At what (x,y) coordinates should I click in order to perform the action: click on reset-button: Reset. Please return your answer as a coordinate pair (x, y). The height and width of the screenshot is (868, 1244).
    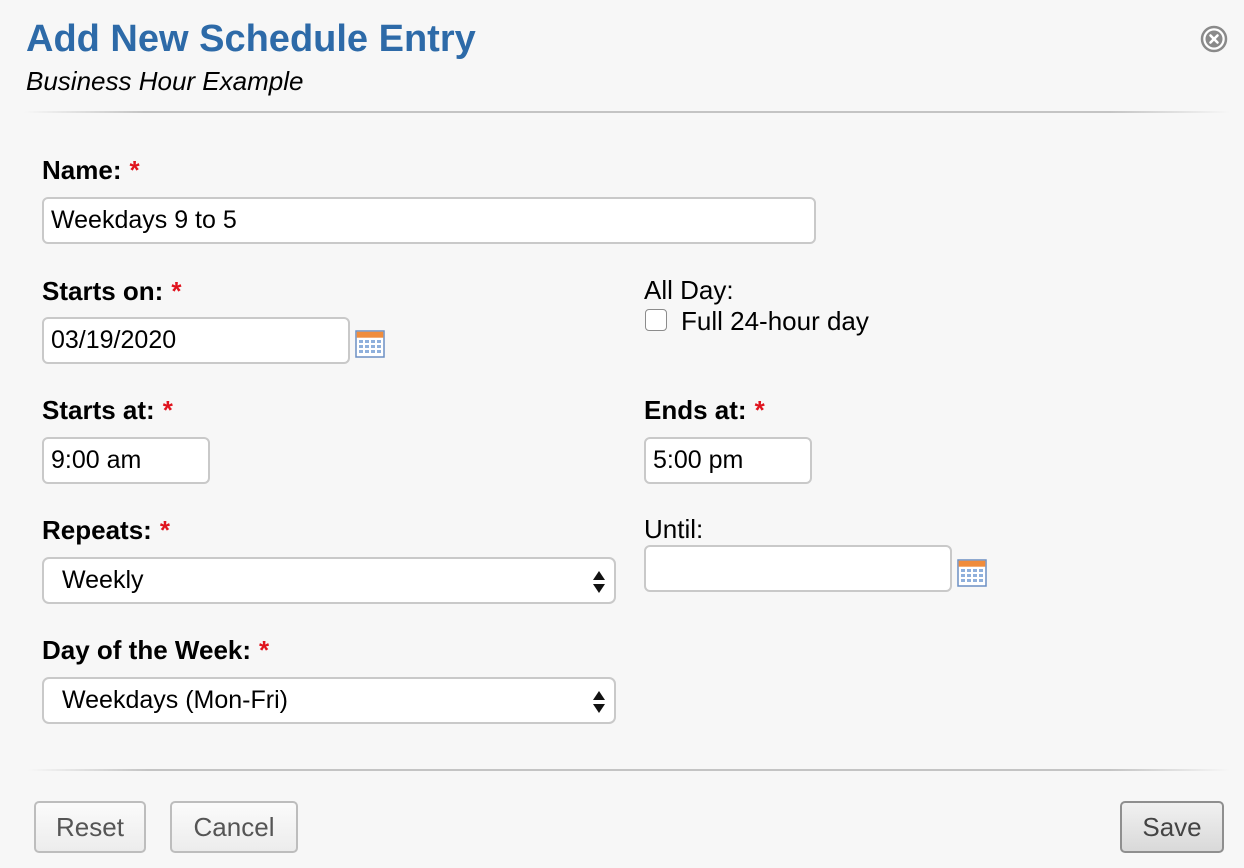
    Looking at the image, I should click on (90, 827).